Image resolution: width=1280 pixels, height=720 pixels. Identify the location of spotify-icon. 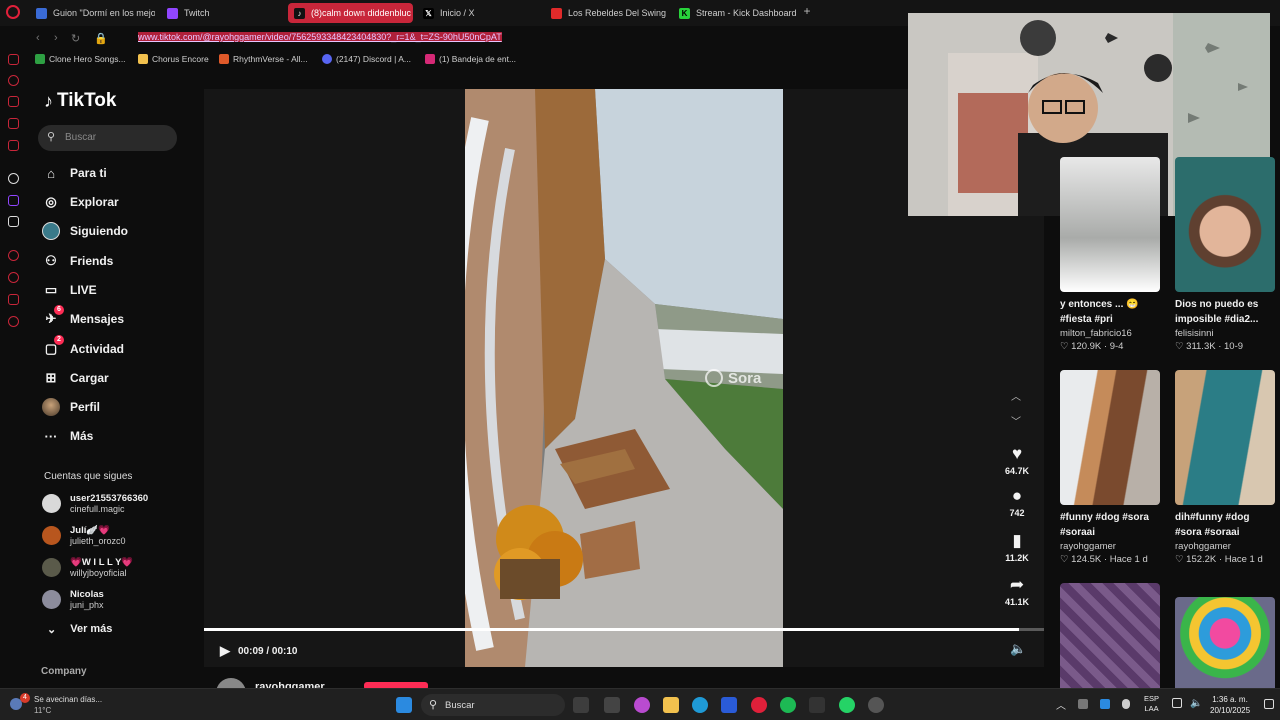
(788, 705).